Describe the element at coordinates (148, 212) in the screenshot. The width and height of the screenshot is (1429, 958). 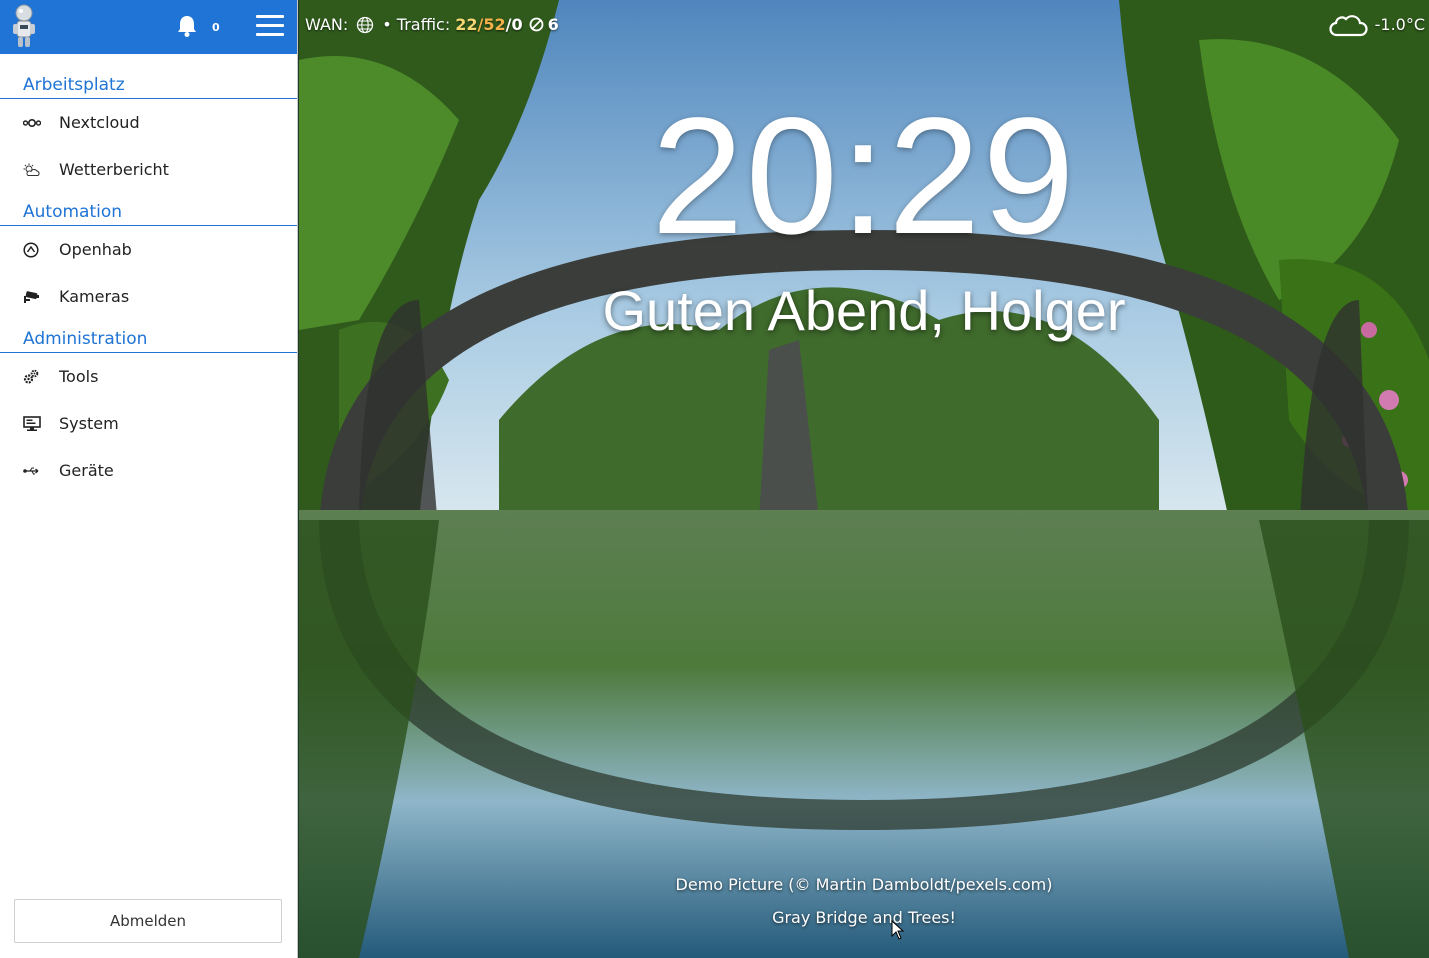
I see `group-header-automation: Automation` at that location.